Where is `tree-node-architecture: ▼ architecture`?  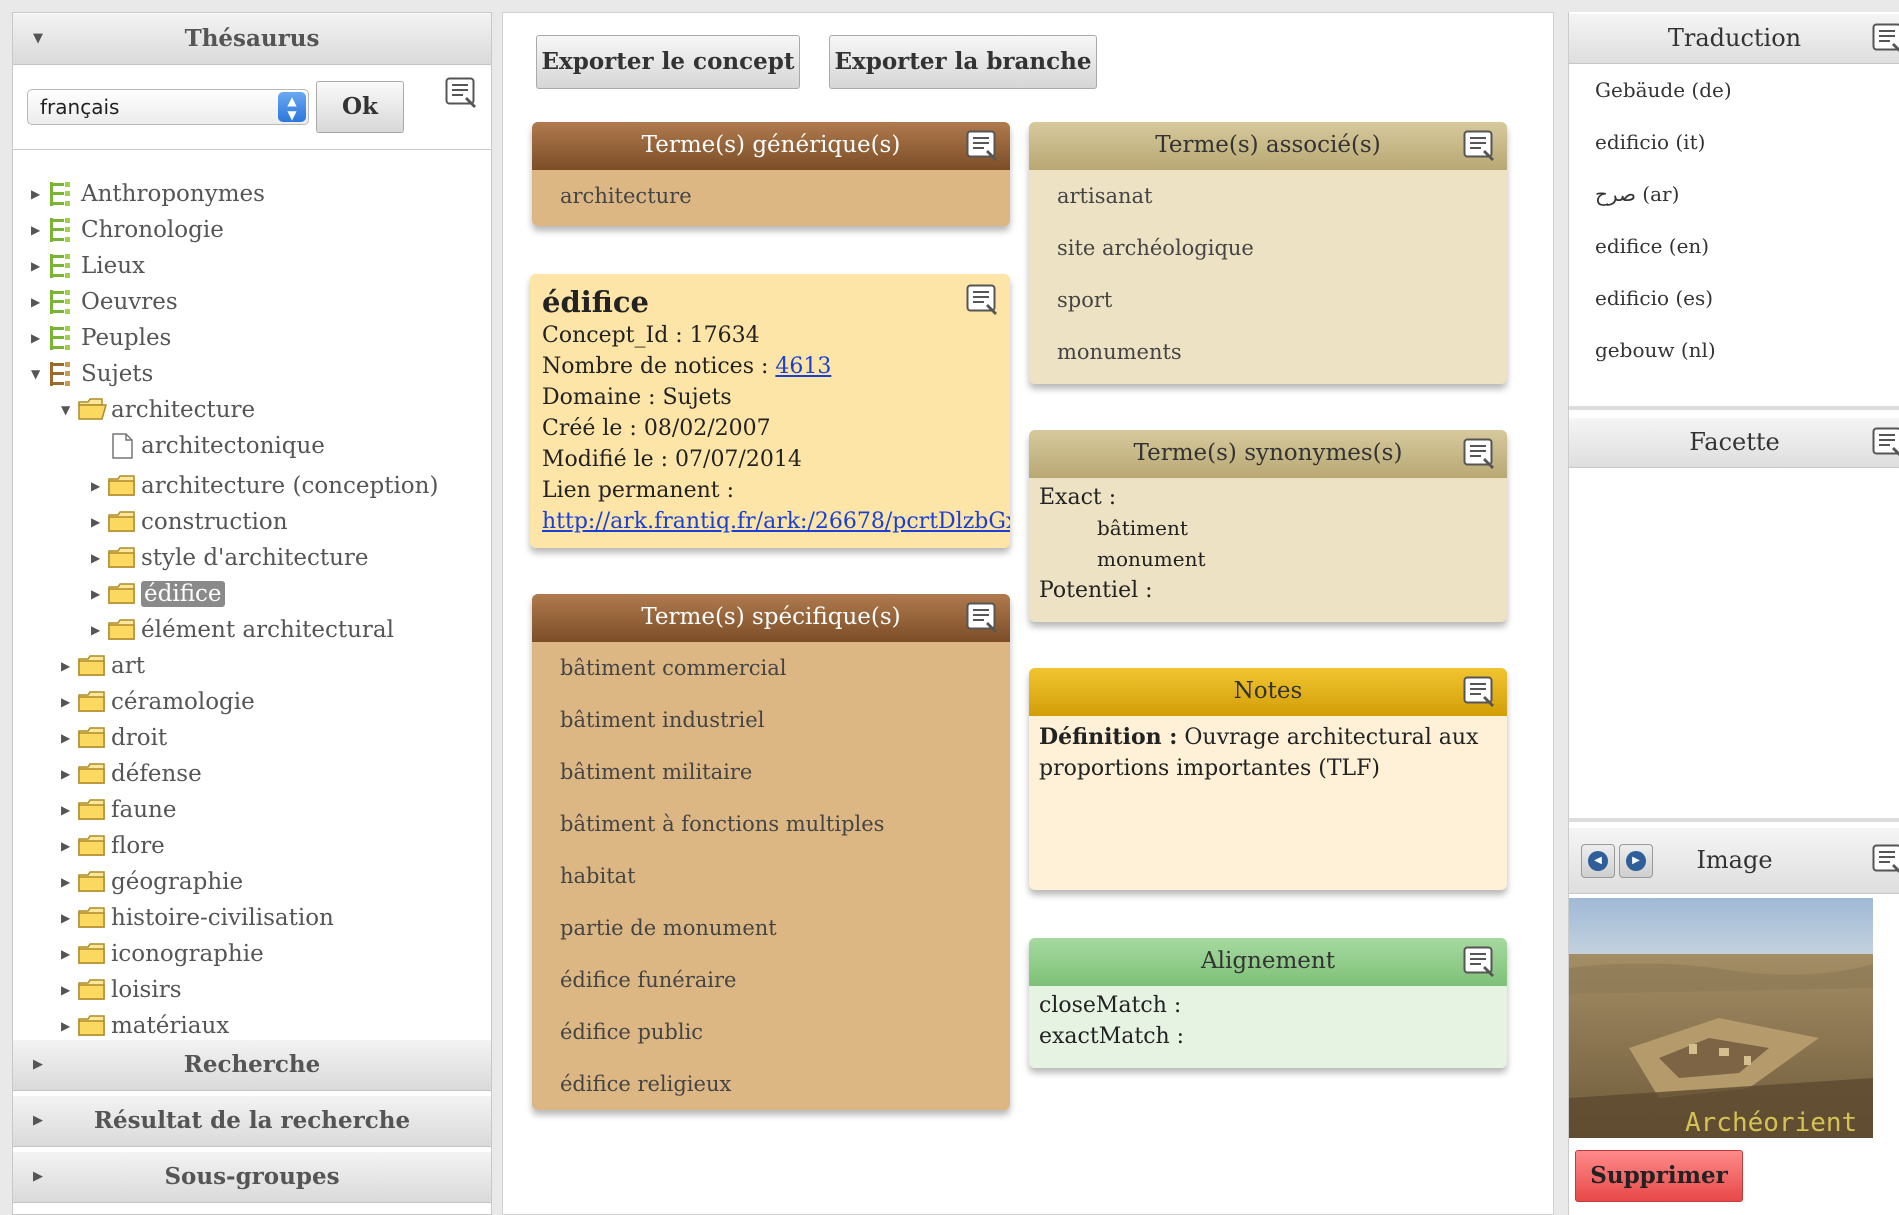
tree-node-architecture: ▼ architecture is located at coordinates (158, 409).